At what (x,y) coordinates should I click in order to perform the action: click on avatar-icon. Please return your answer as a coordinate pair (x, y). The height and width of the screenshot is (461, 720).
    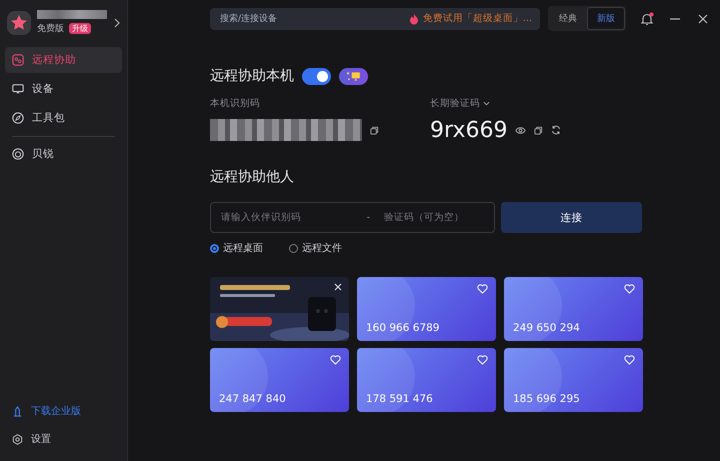
    Looking at the image, I should click on (19, 22).